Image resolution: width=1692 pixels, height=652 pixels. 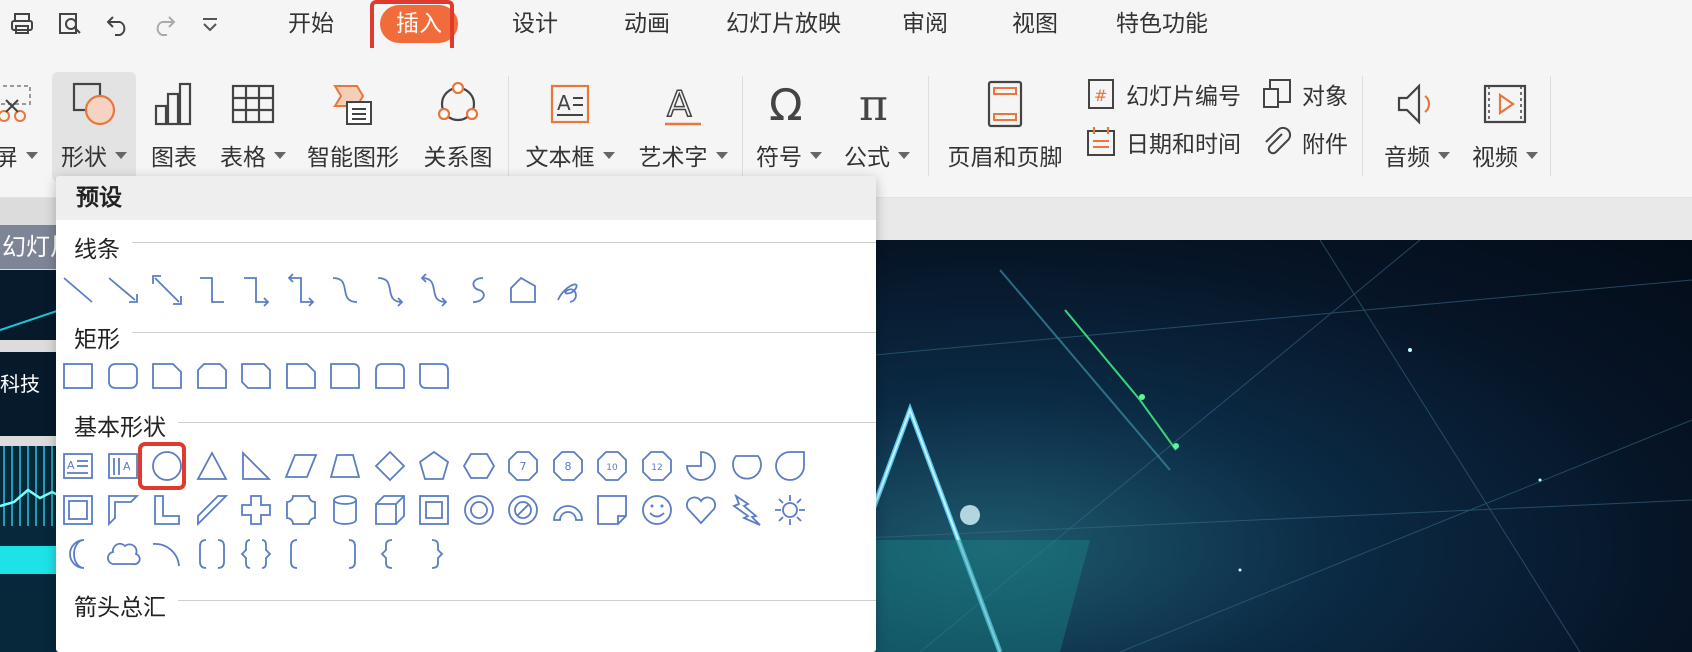 What do you see at coordinates (479, 290) in the screenshot?
I see `curve-shape` at bounding box center [479, 290].